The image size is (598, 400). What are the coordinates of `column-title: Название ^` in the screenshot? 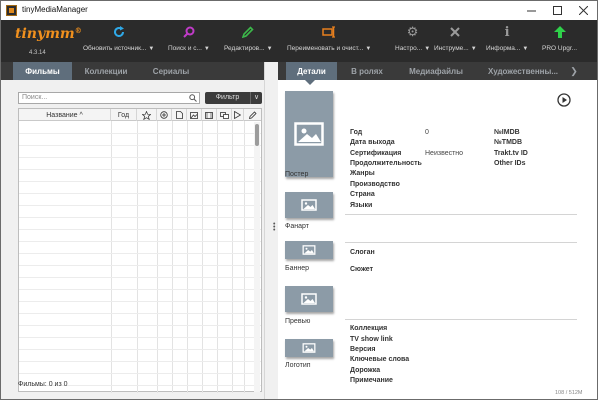 It's located at (65, 115).